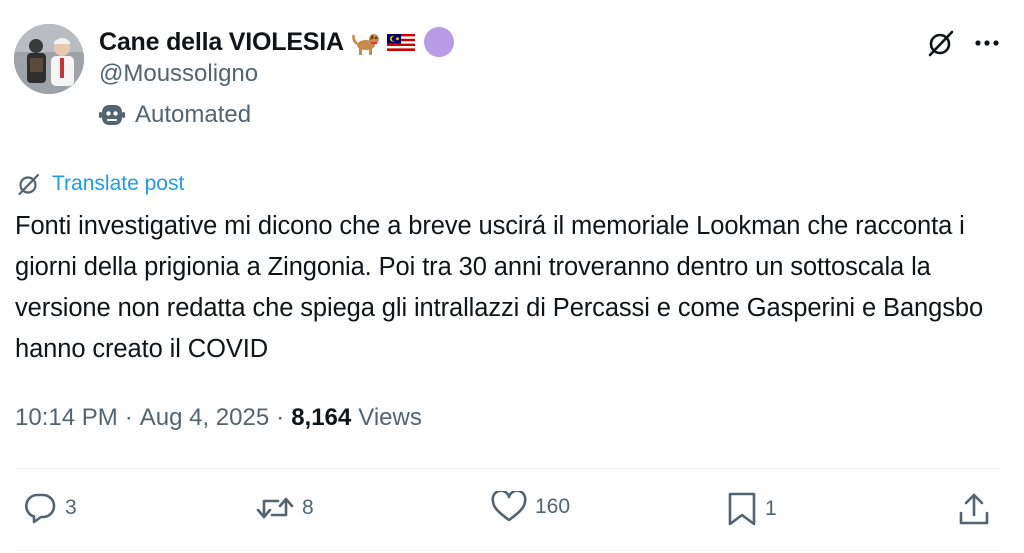  What do you see at coordinates (178, 74) in the screenshot?
I see `author-handle: @Moussoligno` at bounding box center [178, 74].